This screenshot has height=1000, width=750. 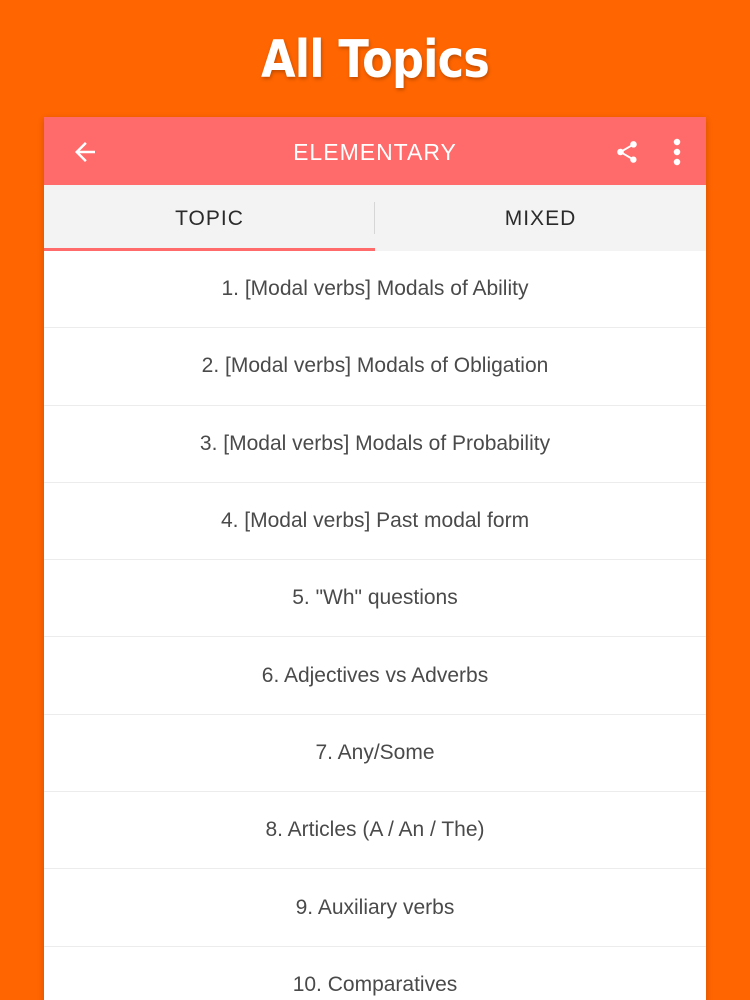 I want to click on topic-item: 4. [Modal verbs] Past modal form, so click(x=375, y=522).